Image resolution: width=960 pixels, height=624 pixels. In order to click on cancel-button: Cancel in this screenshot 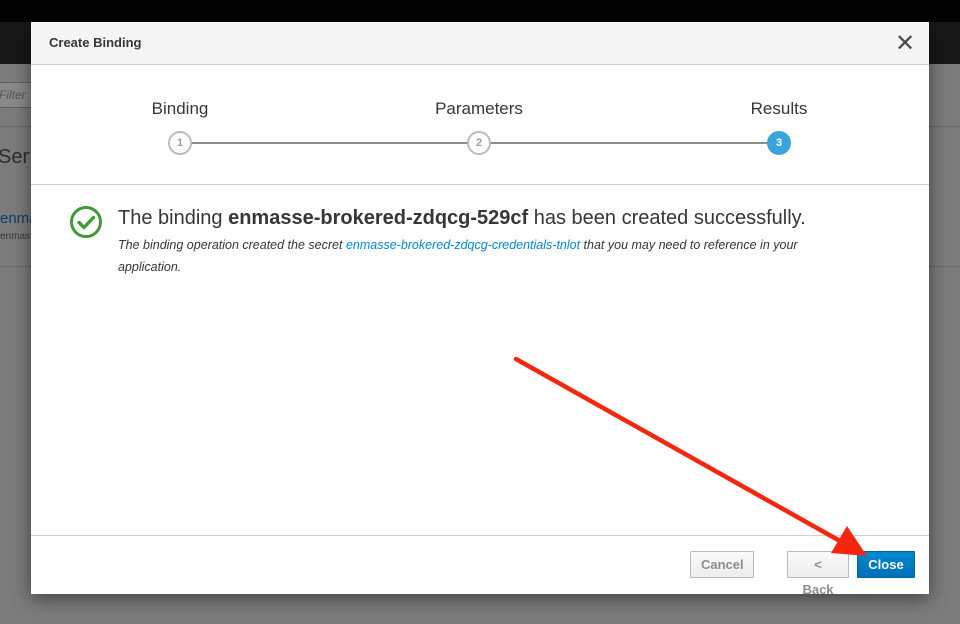, I will do `click(722, 564)`.